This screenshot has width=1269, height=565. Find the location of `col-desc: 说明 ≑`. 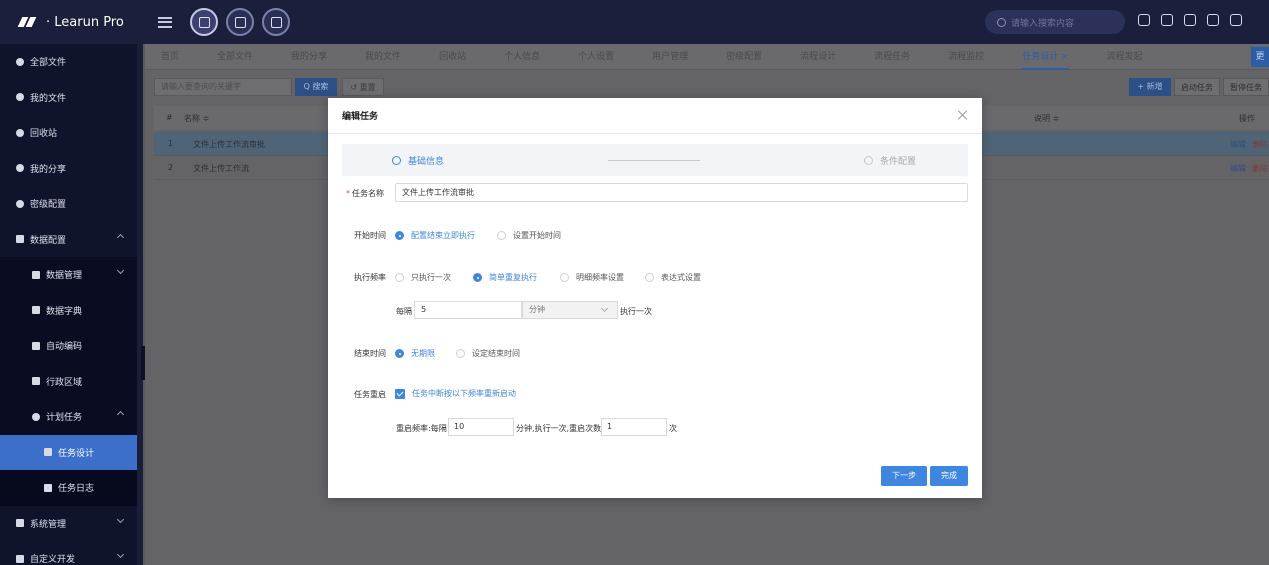

col-desc: 说明 ≑ is located at coordinates (1046, 118).